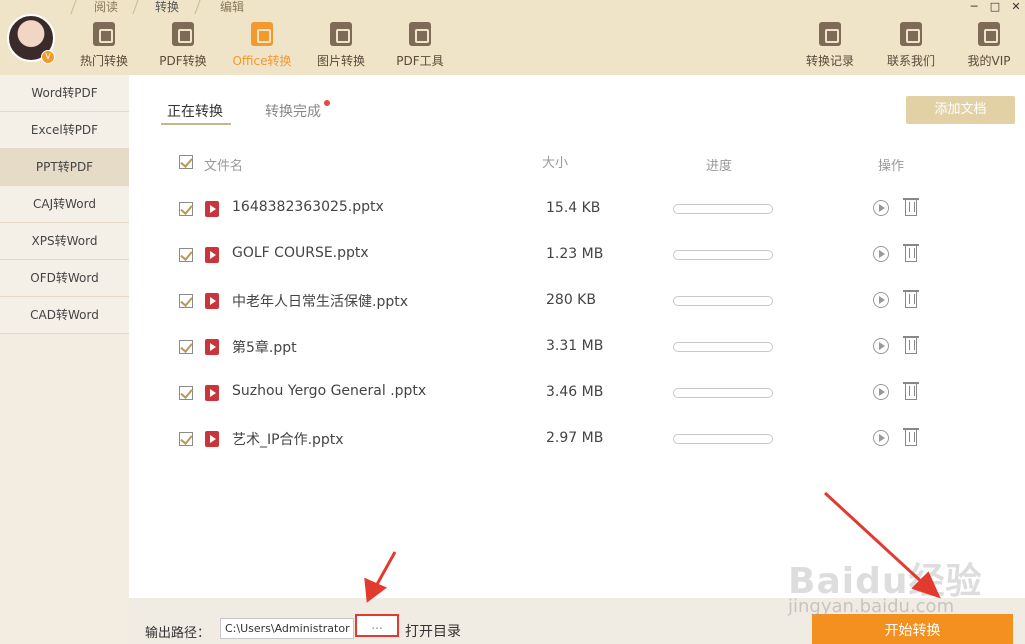 The image size is (1025, 644). I want to click on table-row: 第5章.ppt 3.31 MB, so click(577, 341).